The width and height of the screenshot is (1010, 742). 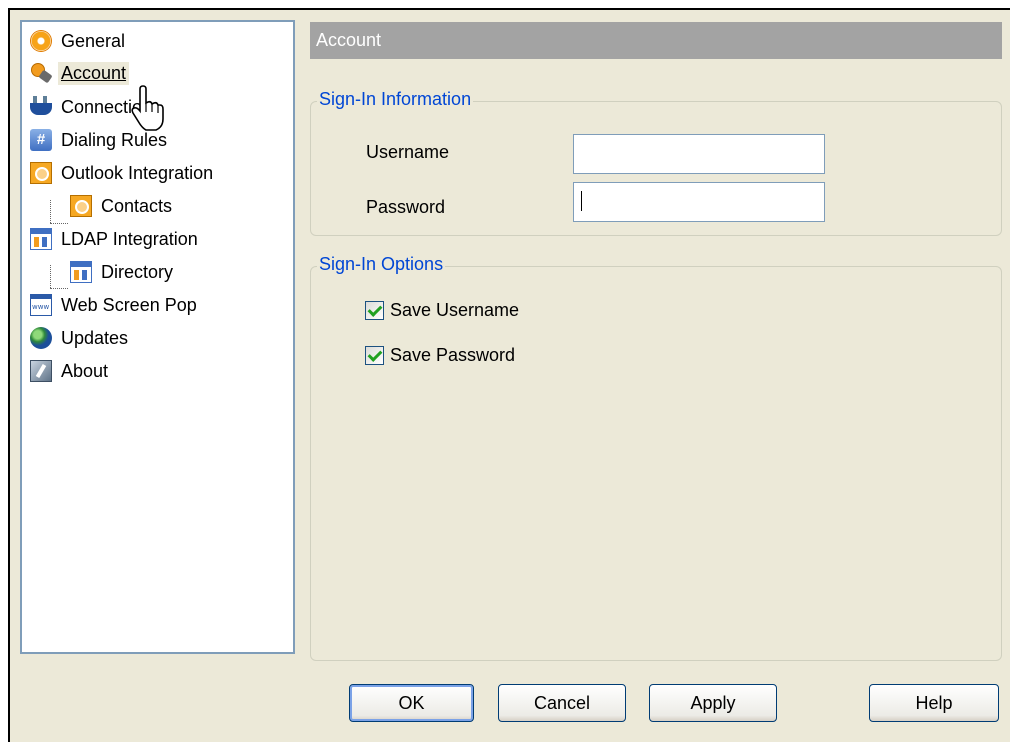 I want to click on tree-item-label: General, so click(x=93, y=40).